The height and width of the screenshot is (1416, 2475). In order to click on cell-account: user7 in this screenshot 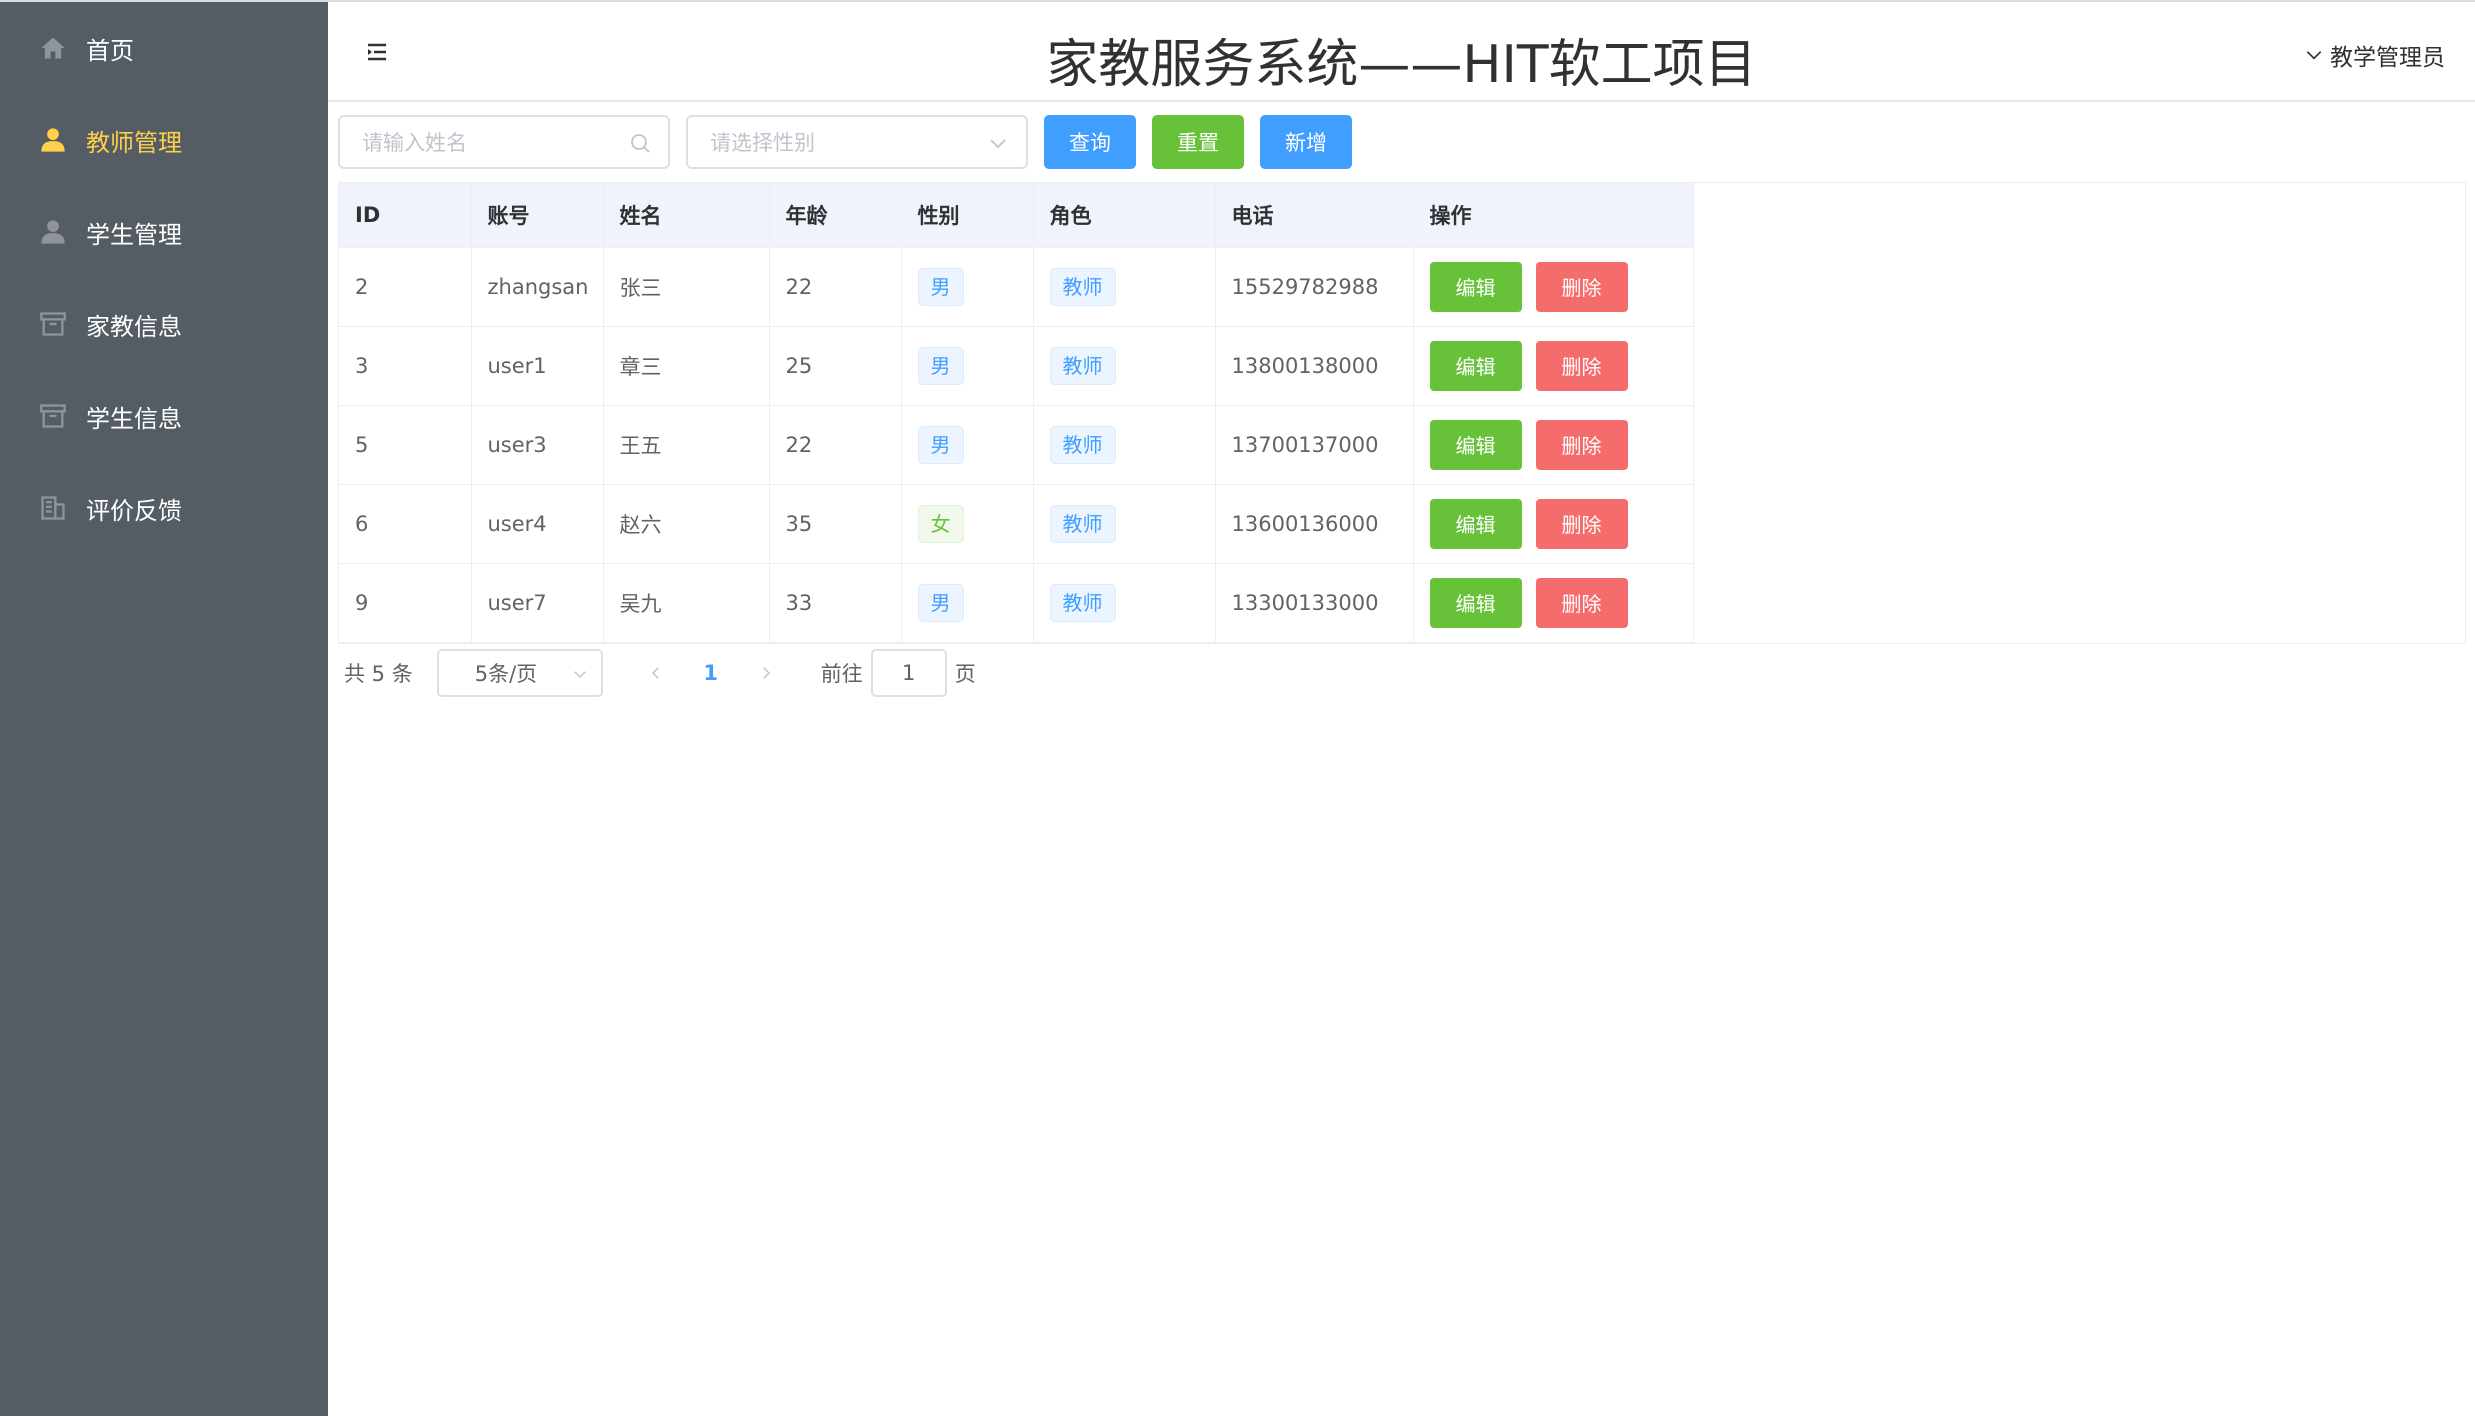, I will do `click(537, 603)`.